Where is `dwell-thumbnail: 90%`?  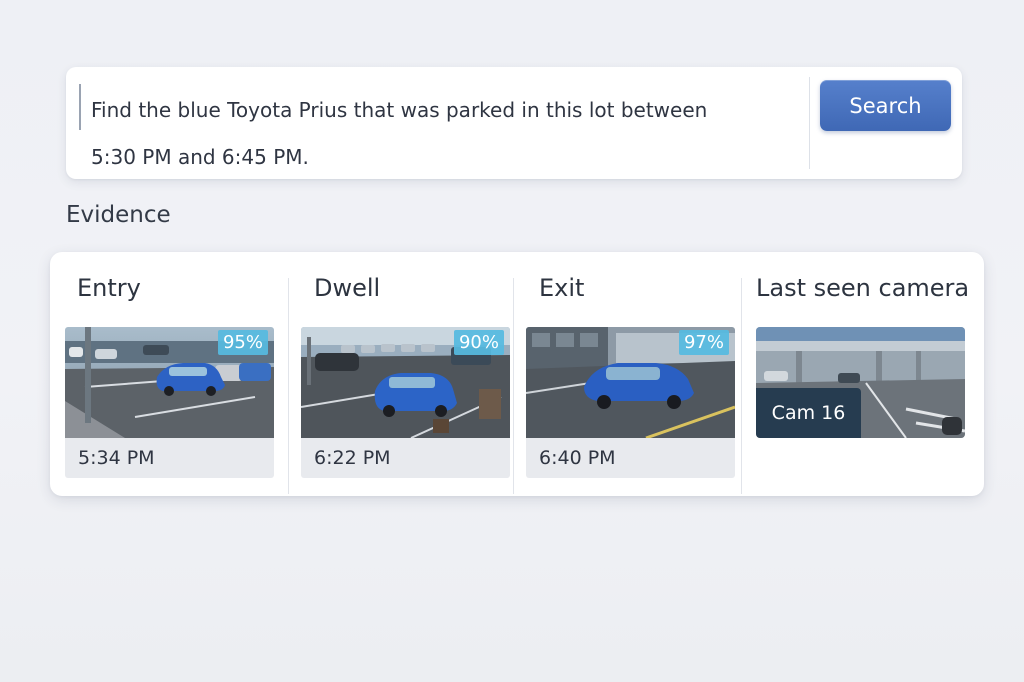 dwell-thumbnail: 90% is located at coordinates (405, 382).